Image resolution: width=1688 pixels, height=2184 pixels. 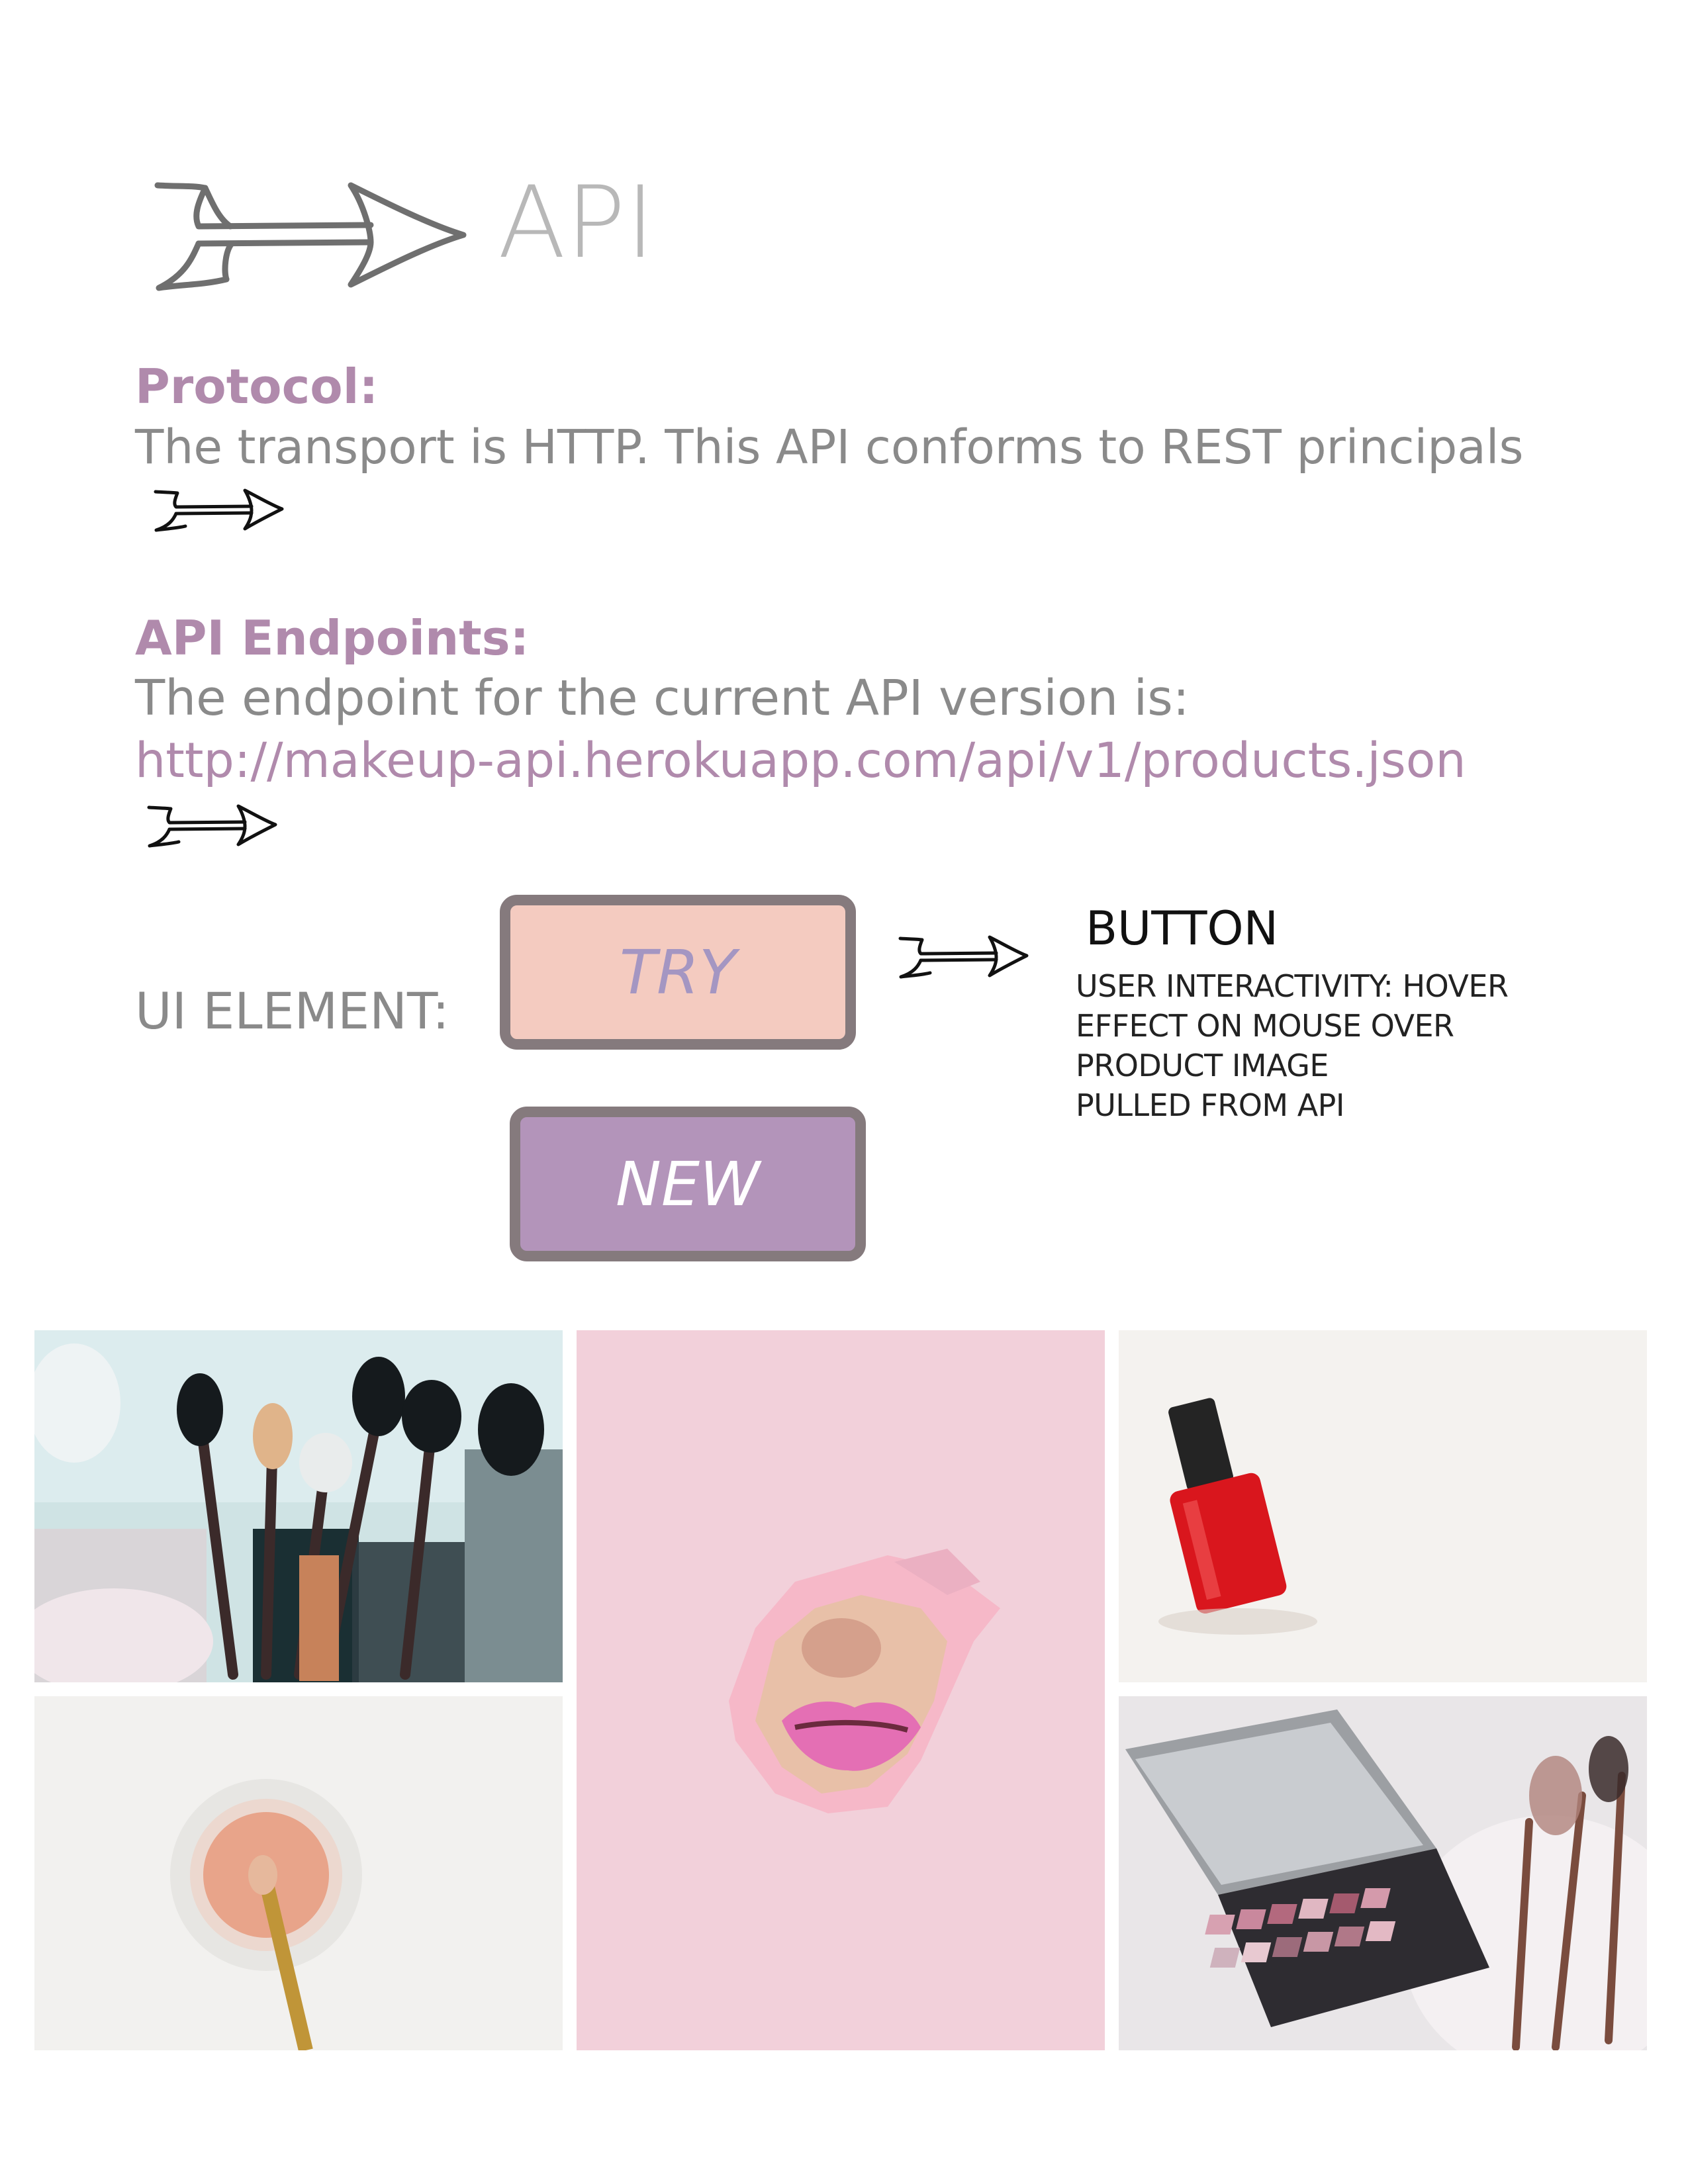 I want to click on eyeshadow-palette-photo, so click(x=1383, y=1873).